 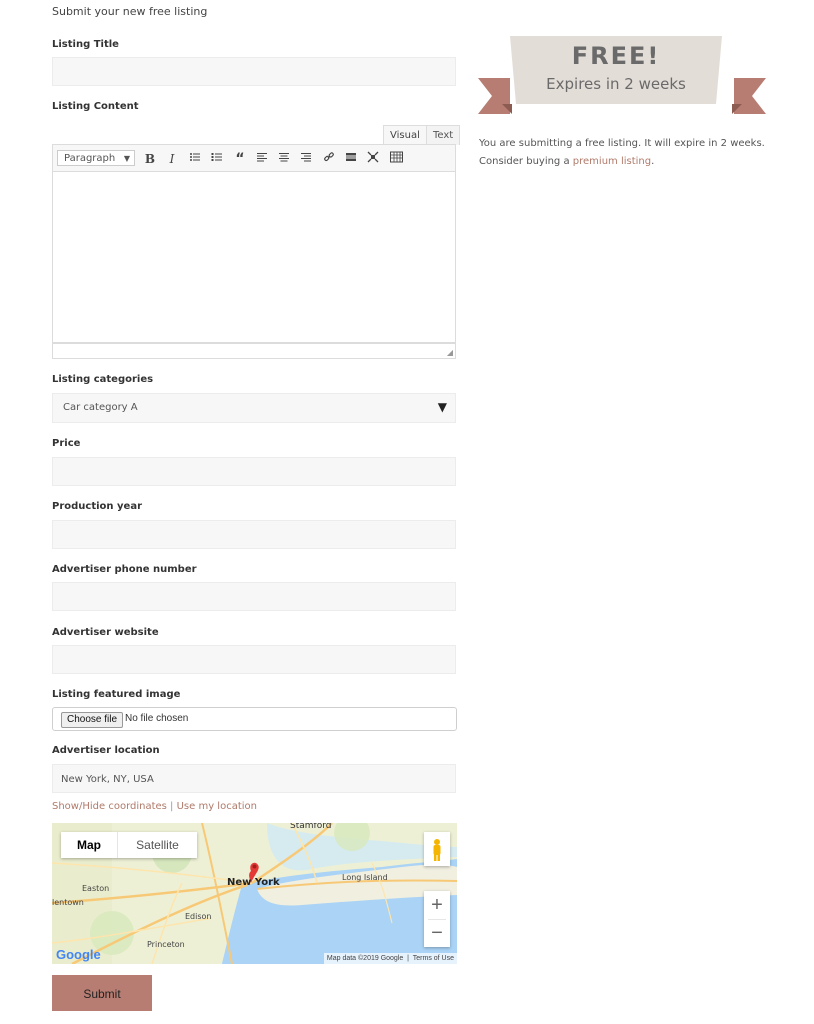 I want to click on price-label: Price, so click(x=66, y=443).